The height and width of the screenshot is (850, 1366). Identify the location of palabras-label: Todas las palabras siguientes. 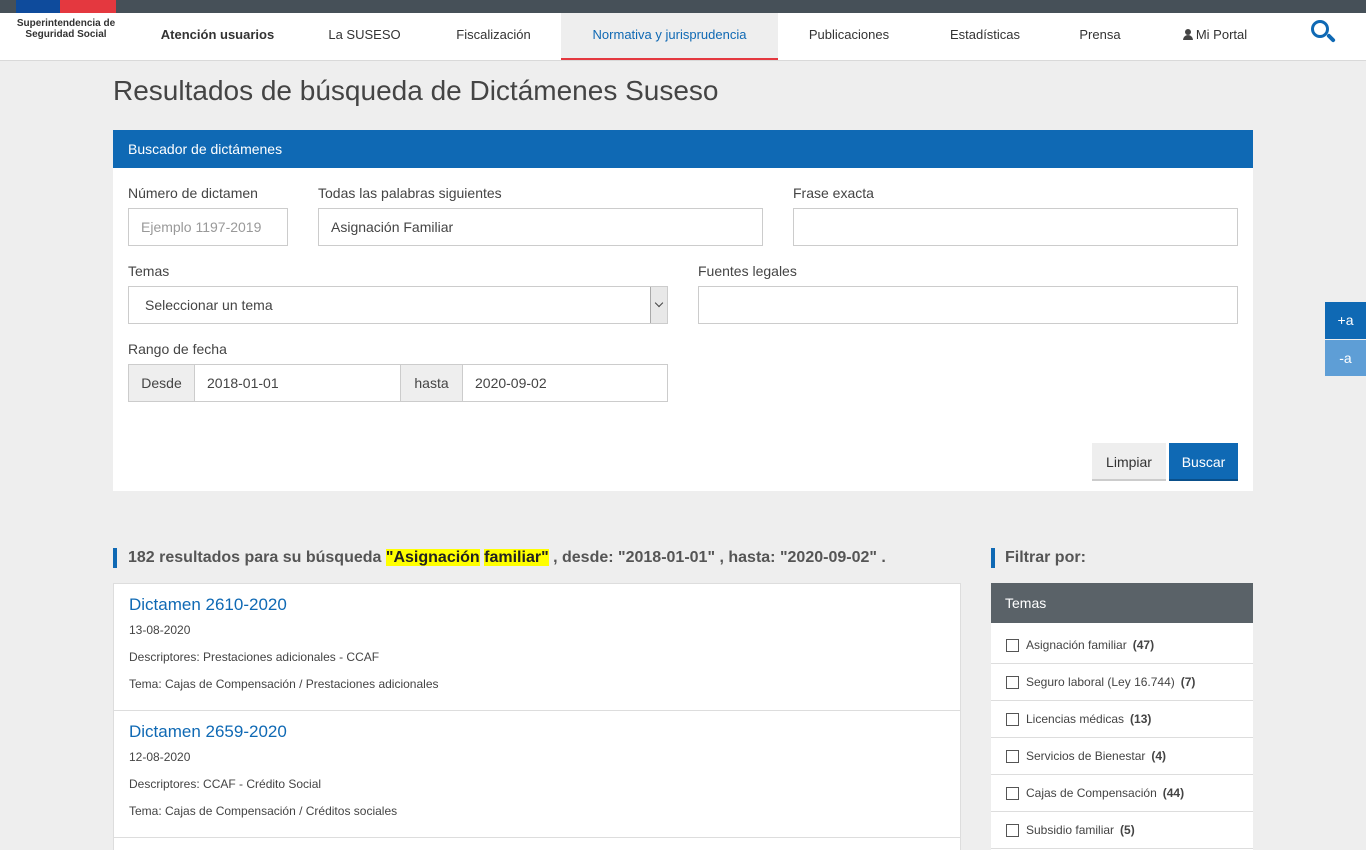
(410, 193).